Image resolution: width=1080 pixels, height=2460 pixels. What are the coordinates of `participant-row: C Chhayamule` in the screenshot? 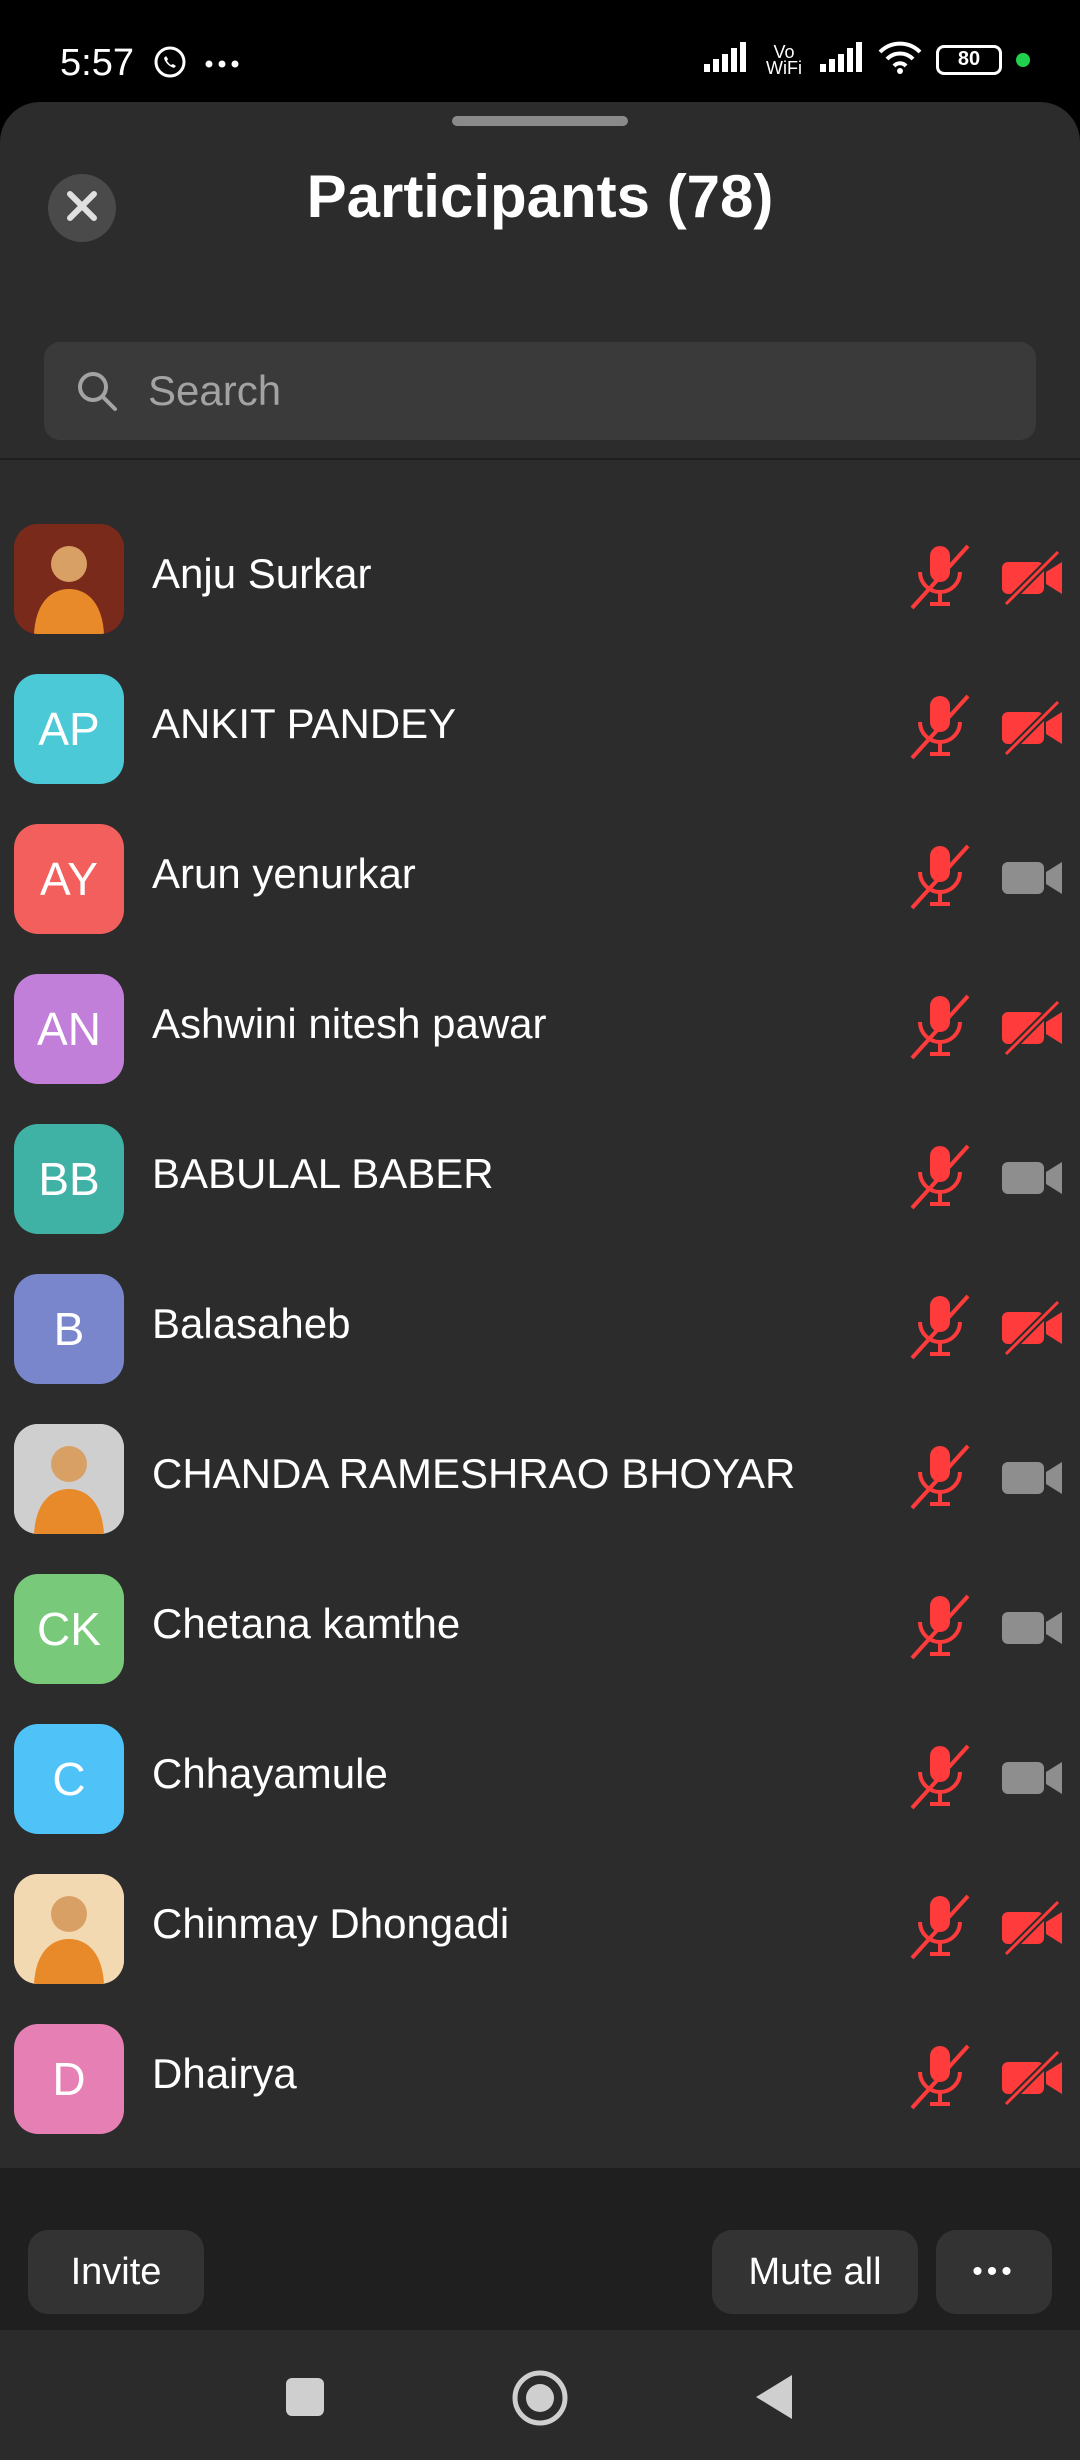 It's located at (540, 1777).